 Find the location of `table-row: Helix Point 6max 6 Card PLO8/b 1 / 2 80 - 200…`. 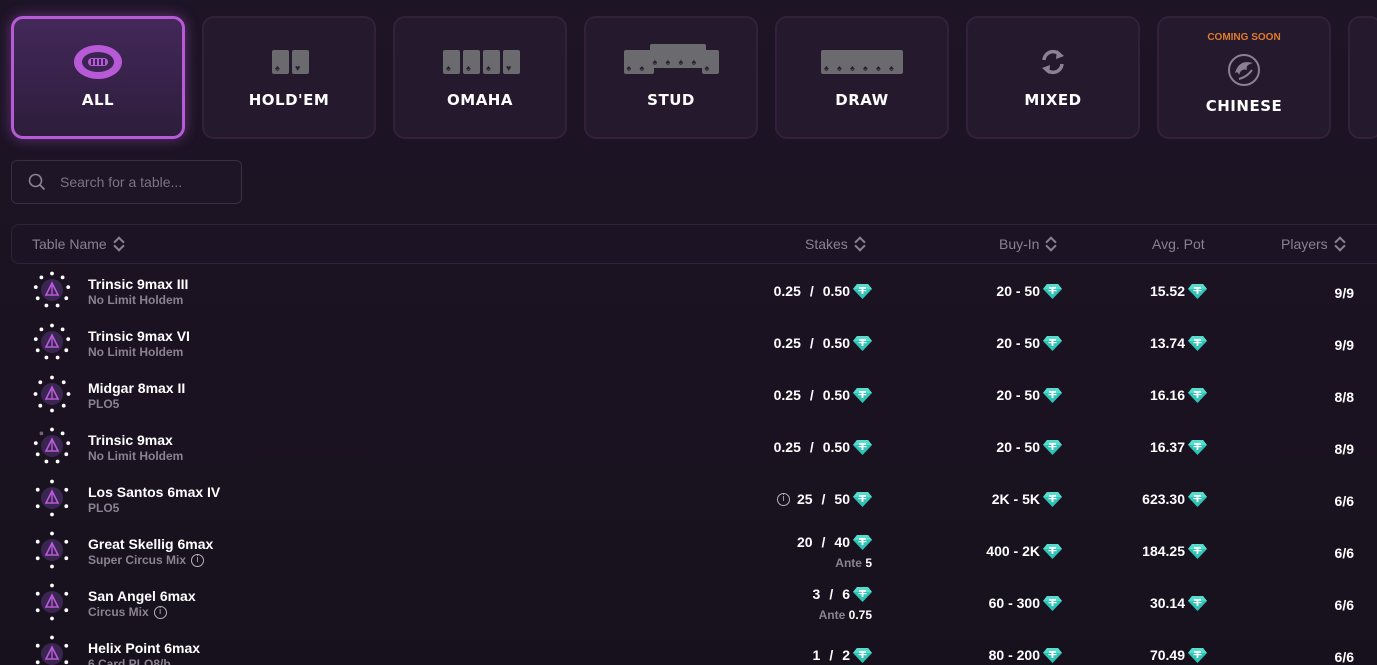

table-row: Helix Point 6max 6 Card PLO8/b 1 / 2 80 - 200… is located at coordinates (688, 647).